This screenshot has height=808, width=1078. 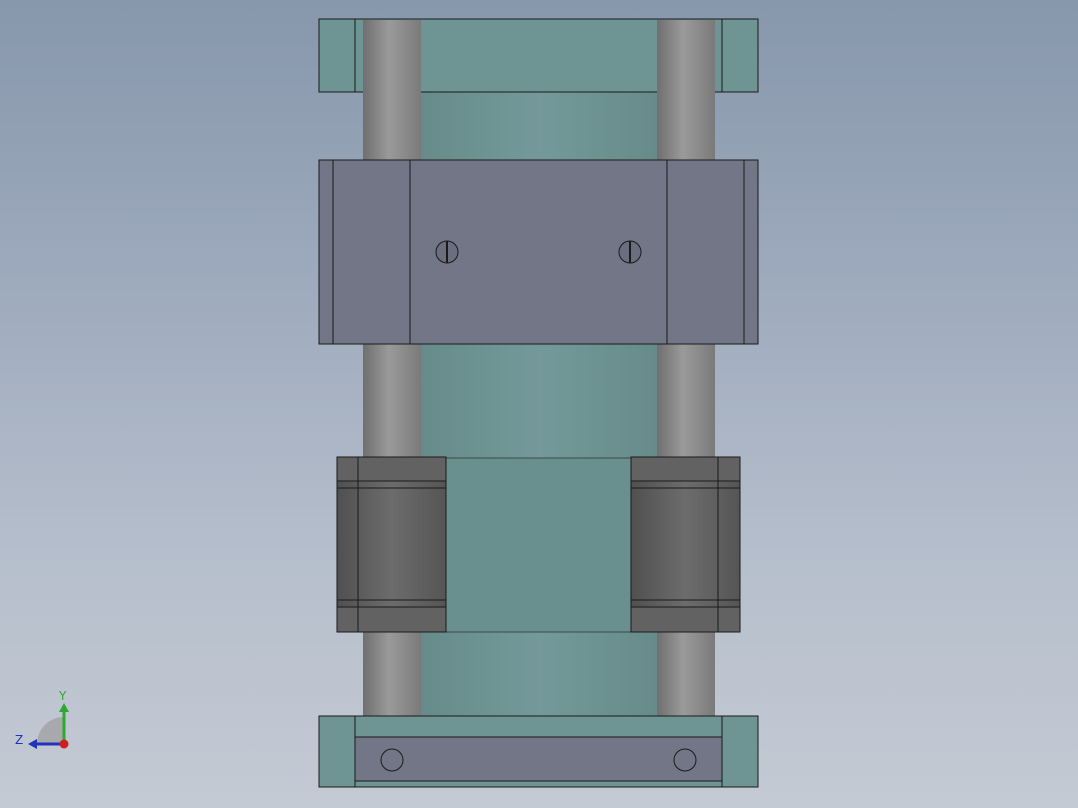 I want to click on z-axis-label: Z, so click(x=19, y=740).